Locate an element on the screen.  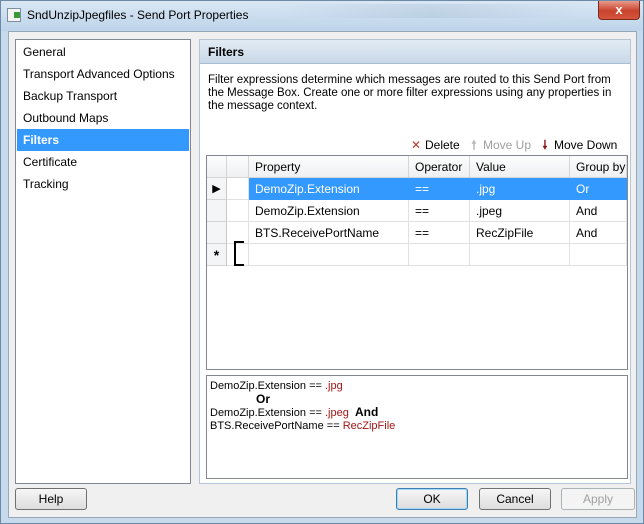
table-row: BTS.ReceivePortName == RecZipFile And is located at coordinates (417, 233).